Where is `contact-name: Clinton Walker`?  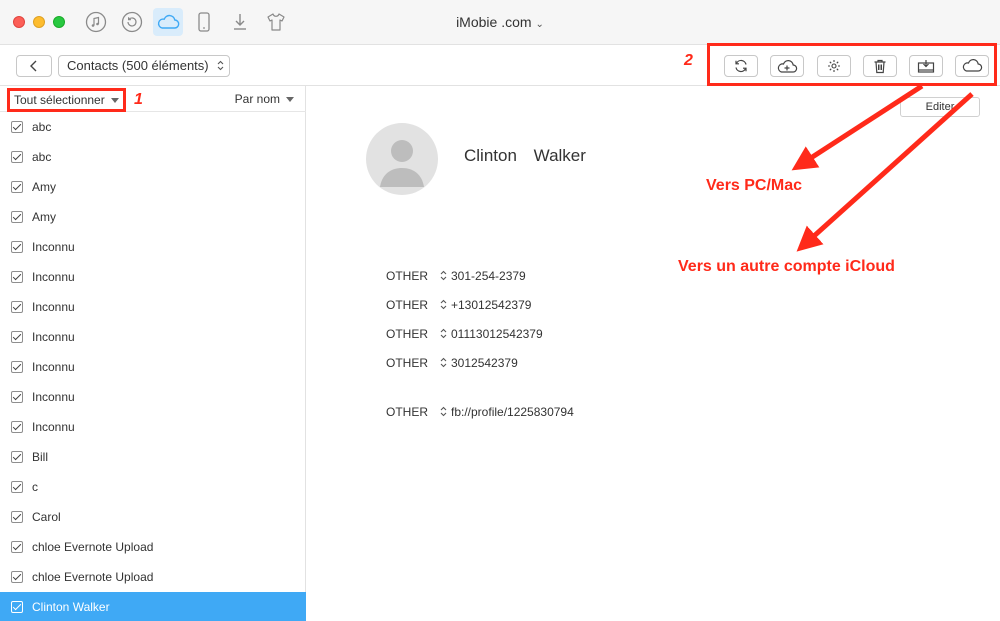 contact-name: Clinton Walker is located at coordinates (525, 156).